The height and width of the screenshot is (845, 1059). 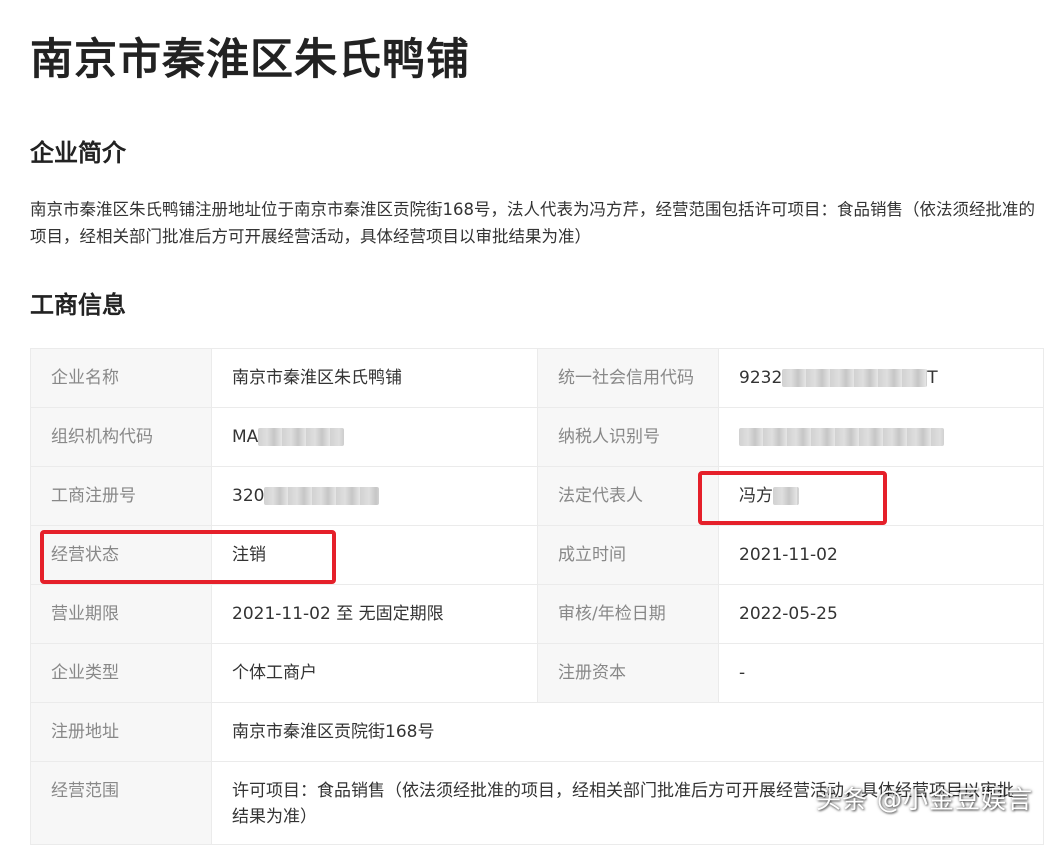 I want to click on taxpayer-id-value, so click(x=881, y=437).